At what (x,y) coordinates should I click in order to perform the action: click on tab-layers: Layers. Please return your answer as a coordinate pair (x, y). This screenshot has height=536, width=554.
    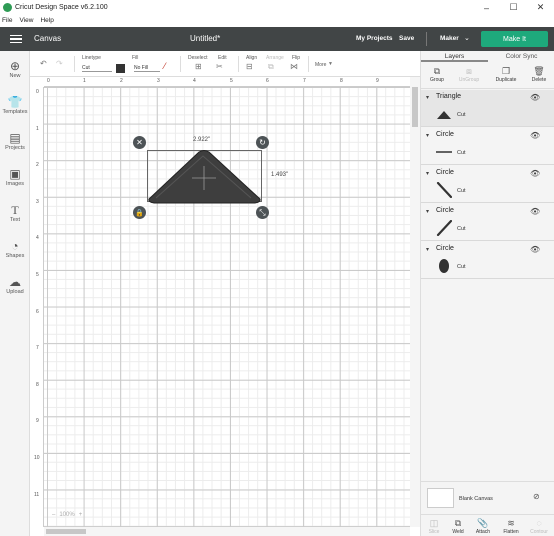
    Looking at the image, I should click on (454, 56).